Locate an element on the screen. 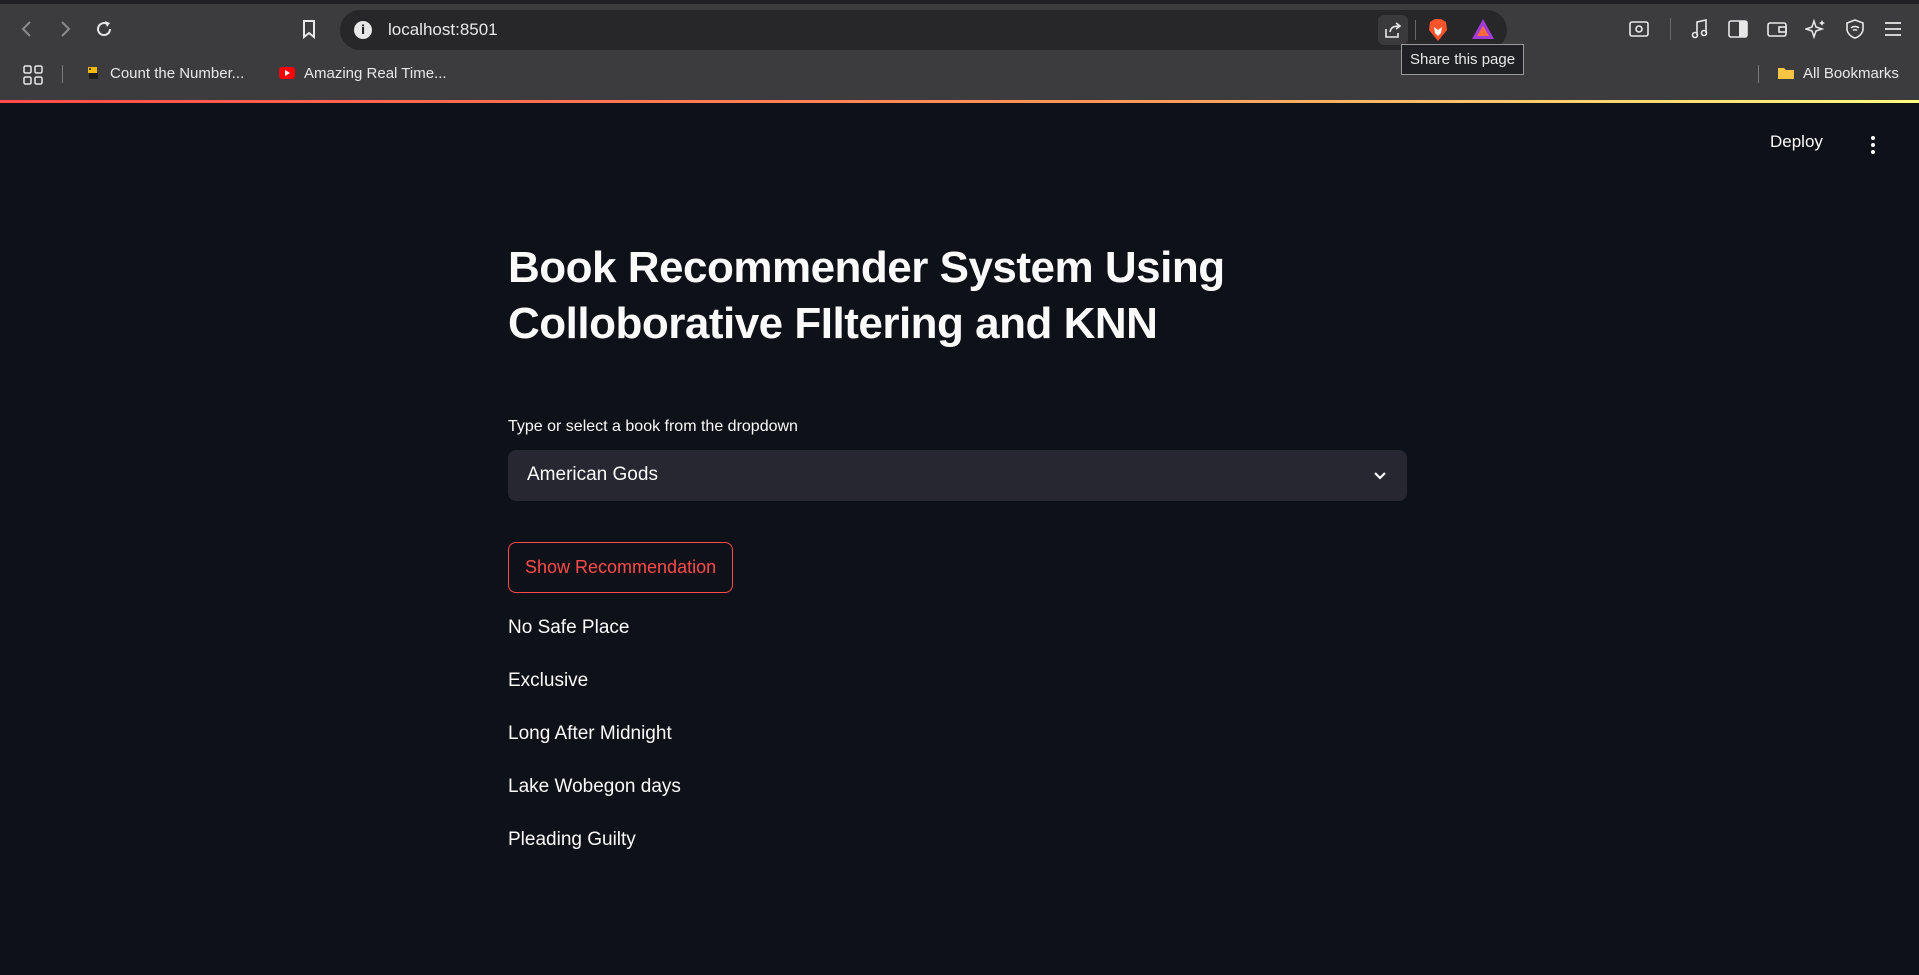 This screenshot has height=975, width=1919. reload-icon is located at coordinates (104, 29).